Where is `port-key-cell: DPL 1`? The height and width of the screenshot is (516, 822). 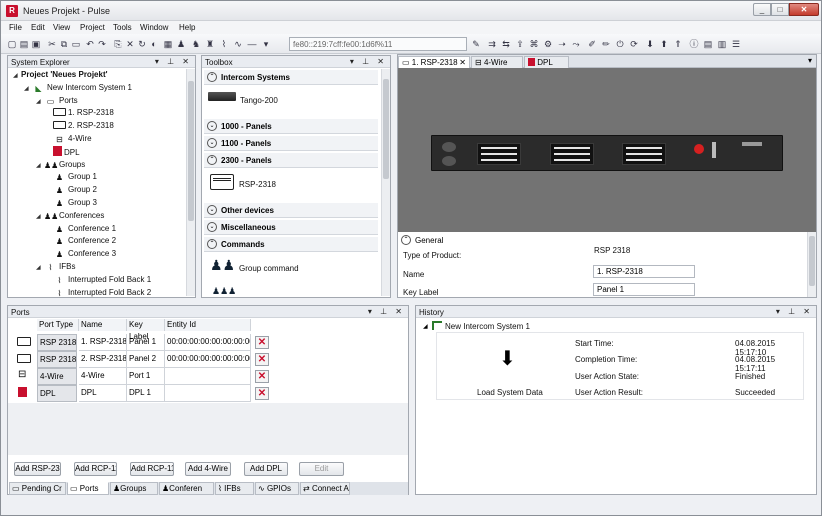 port-key-cell: DPL 1 is located at coordinates (146, 393).